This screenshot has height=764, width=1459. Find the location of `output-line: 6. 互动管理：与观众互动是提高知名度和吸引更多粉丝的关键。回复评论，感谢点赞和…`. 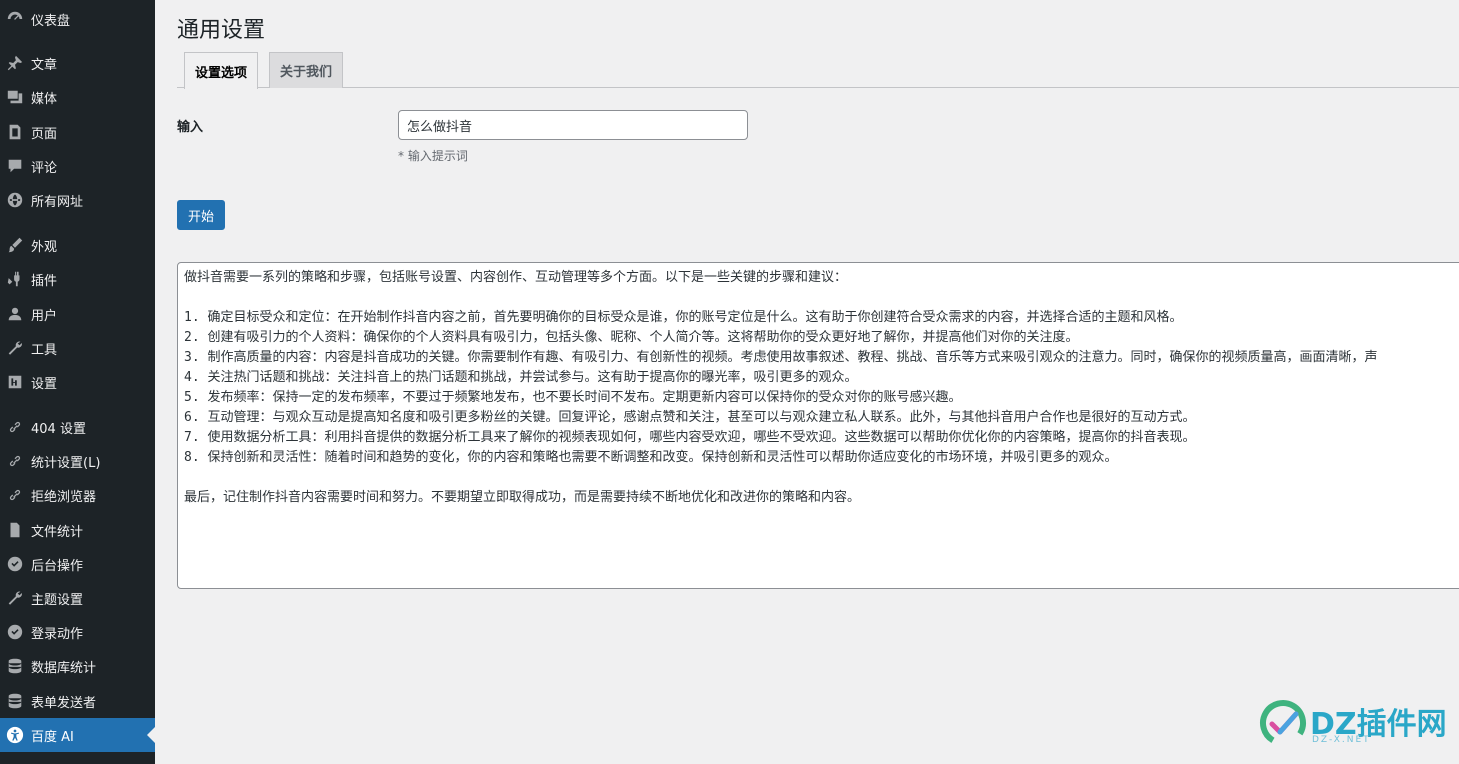

output-line: 6. 互动管理：与观众互动是提高知名度和吸引更多粉丝的关键。回复评论，感谢点赞和… is located at coordinates (690, 417).